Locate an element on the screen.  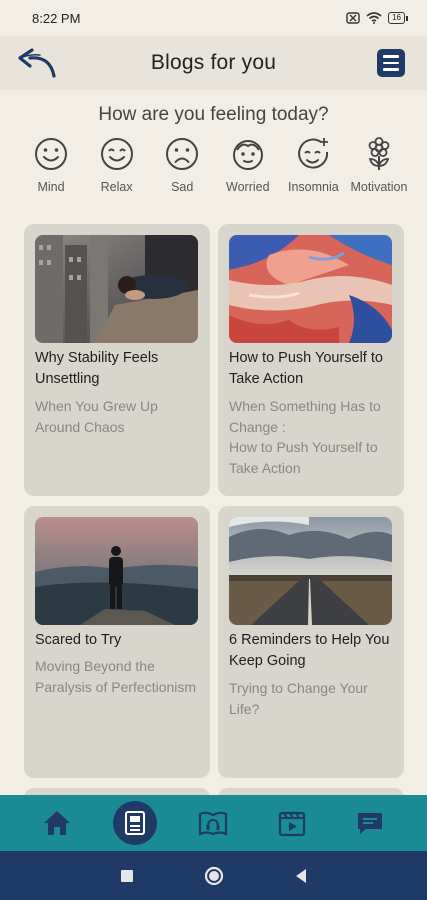
mood-sad: Sad is located at coordinates (182, 165).